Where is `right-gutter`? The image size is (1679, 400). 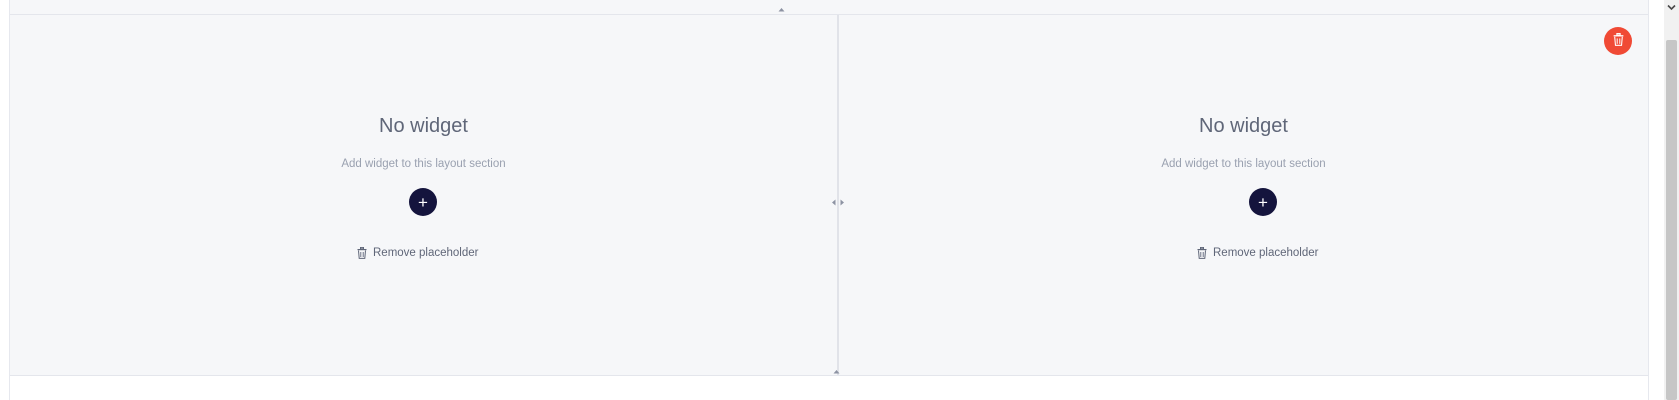
right-gutter is located at coordinates (1656, 200).